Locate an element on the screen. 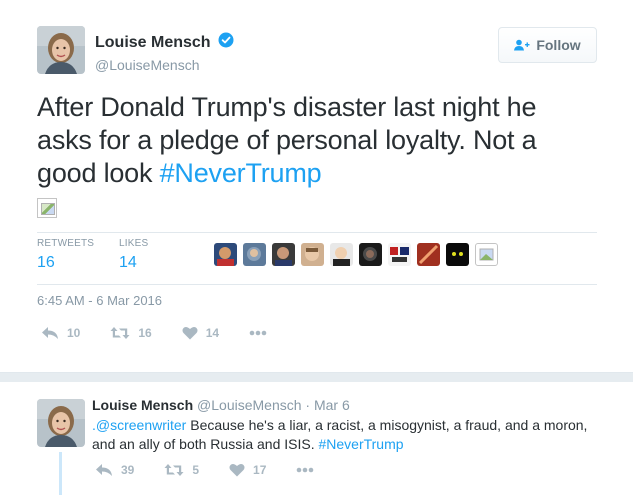  reply-reply-count: 39 is located at coordinates (128, 470).